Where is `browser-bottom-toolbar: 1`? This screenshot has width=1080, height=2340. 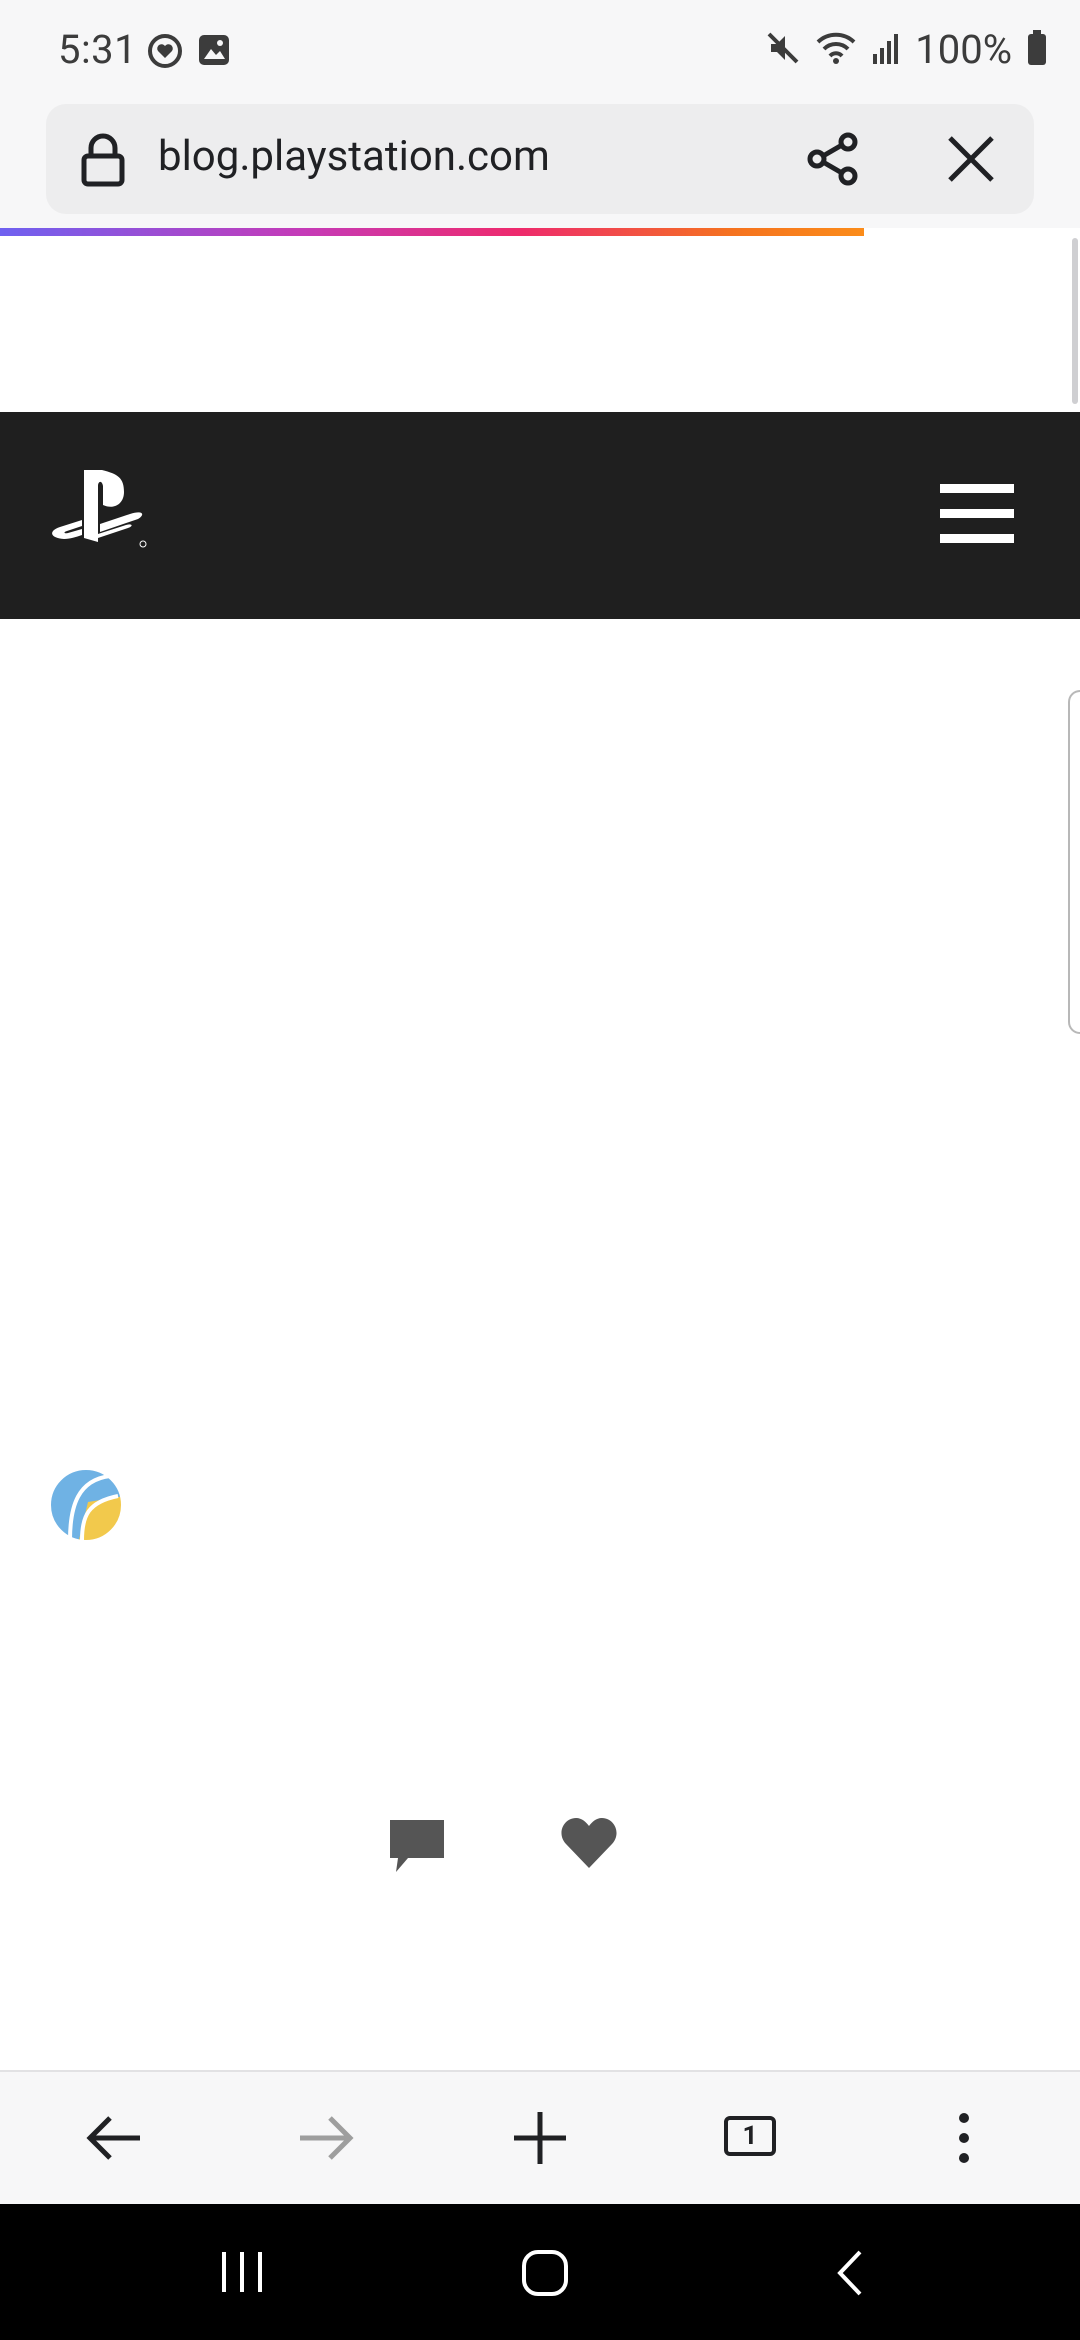
browser-bottom-toolbar: 1 is located at coordinates (540, 2138).